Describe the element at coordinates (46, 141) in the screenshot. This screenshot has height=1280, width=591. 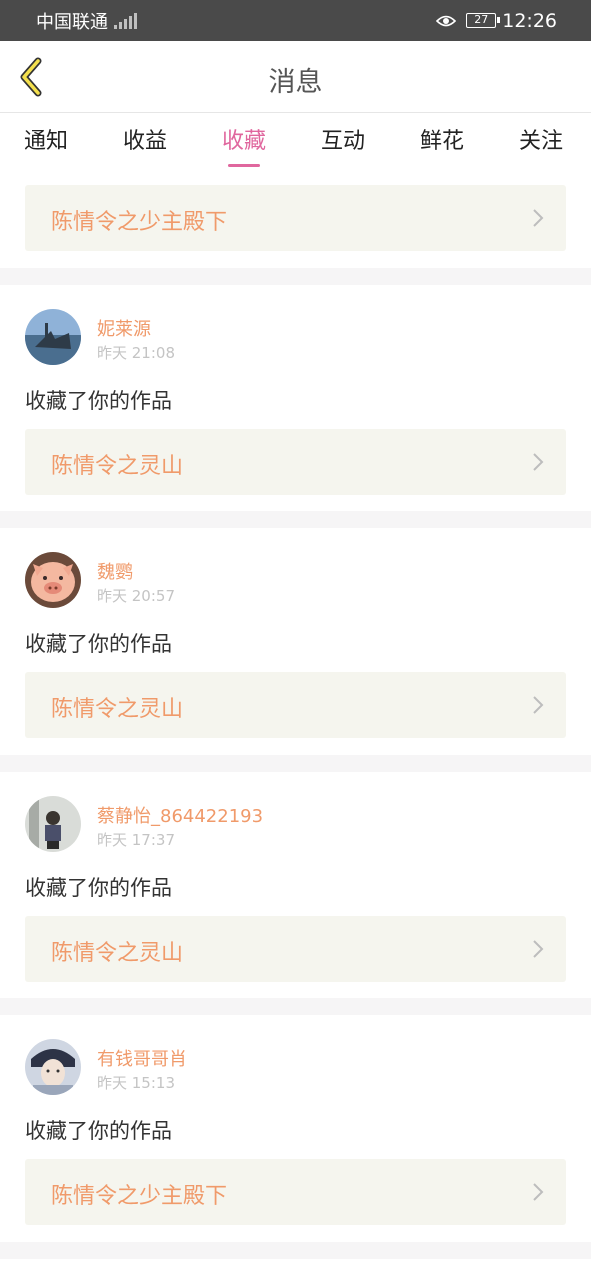
I see `tab-label: 通知` at that location.